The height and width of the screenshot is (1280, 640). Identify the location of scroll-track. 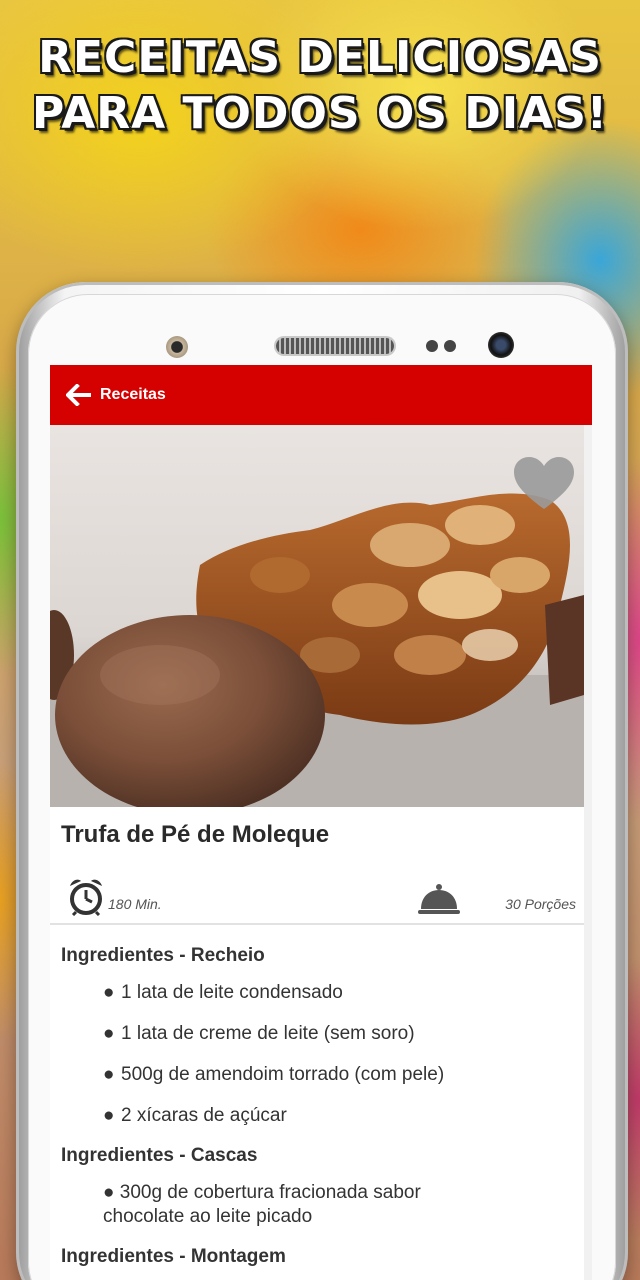
(588, 852).